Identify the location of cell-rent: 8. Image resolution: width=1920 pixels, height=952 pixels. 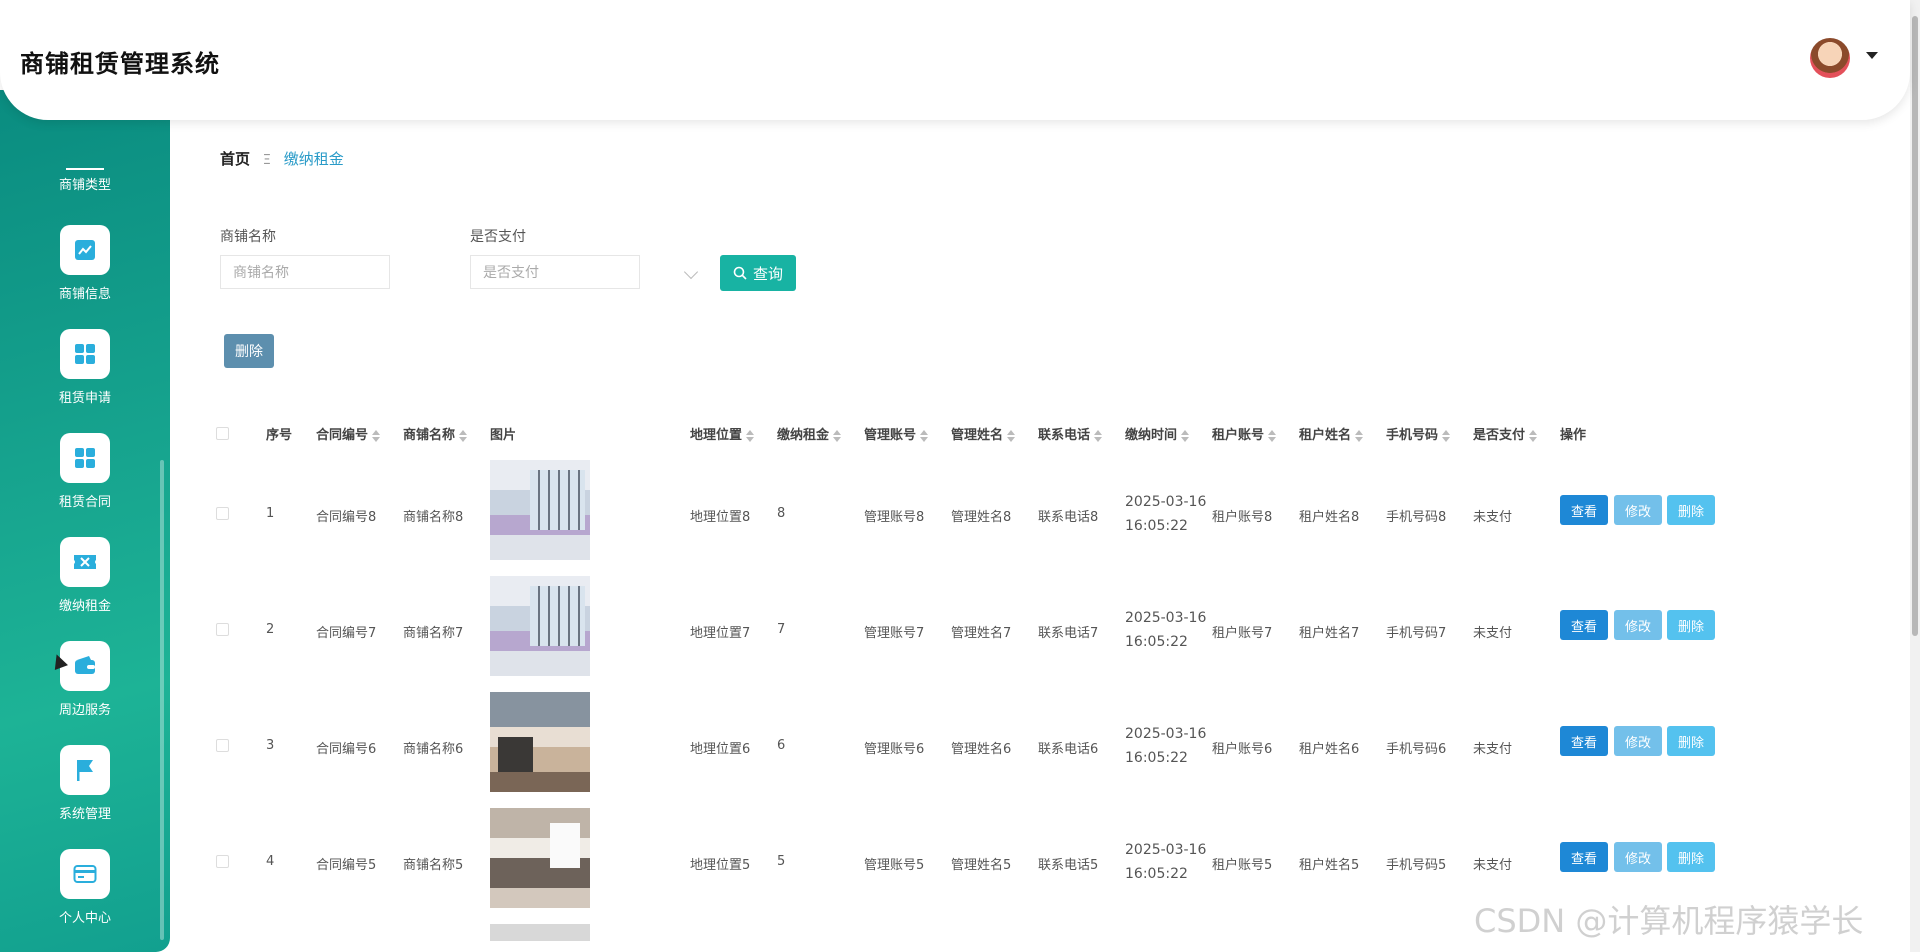
(781, 513).